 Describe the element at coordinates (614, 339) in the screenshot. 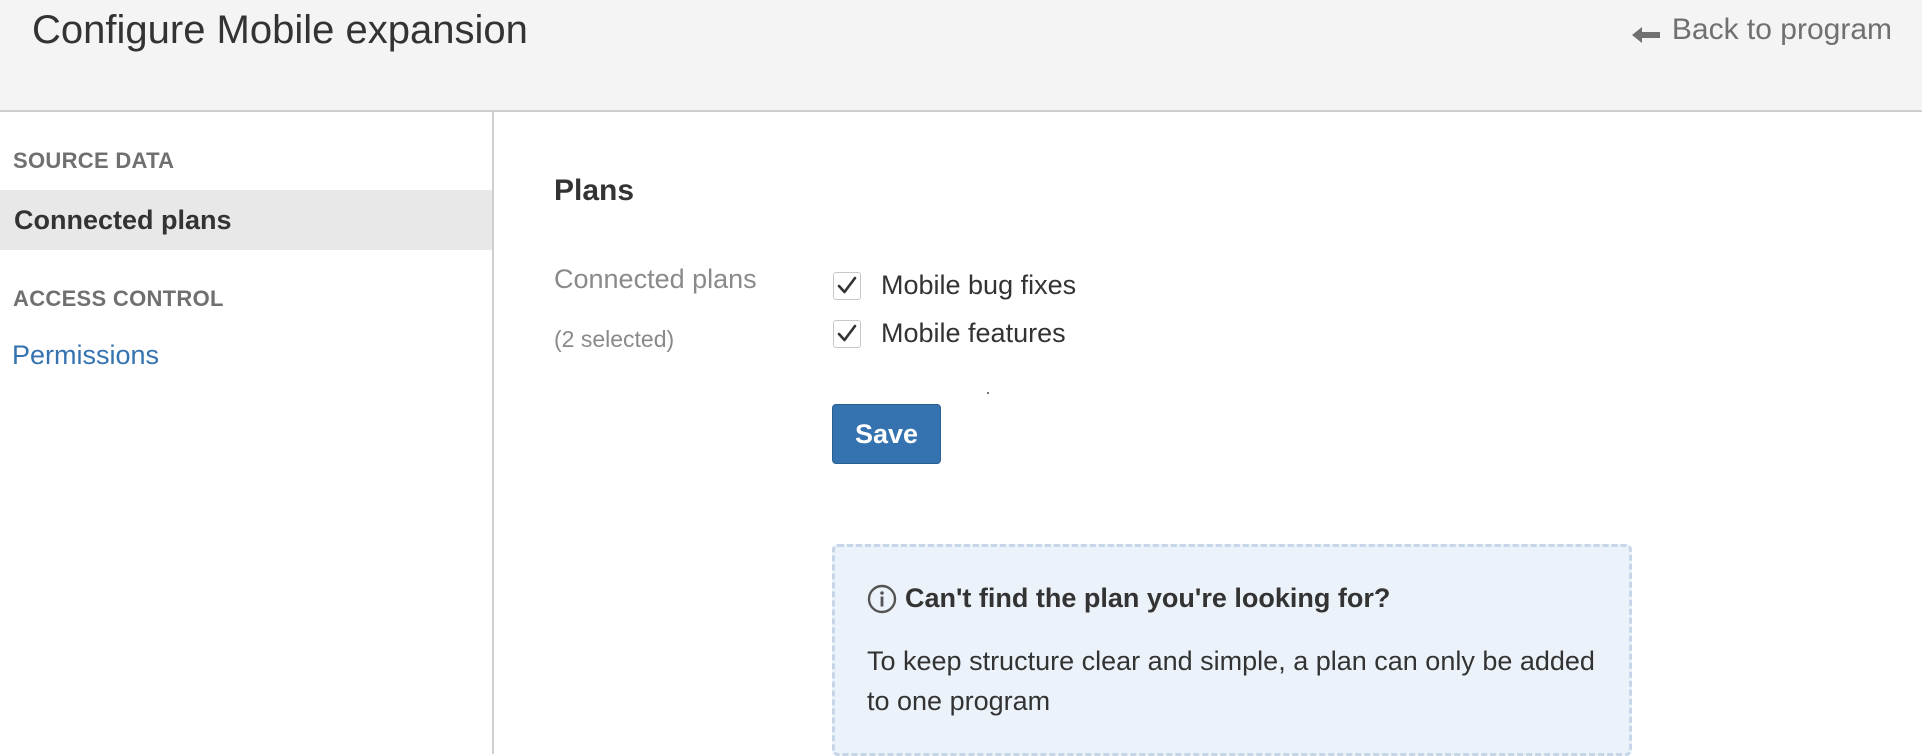

I see `selected-count: (2 selected)` at that location.